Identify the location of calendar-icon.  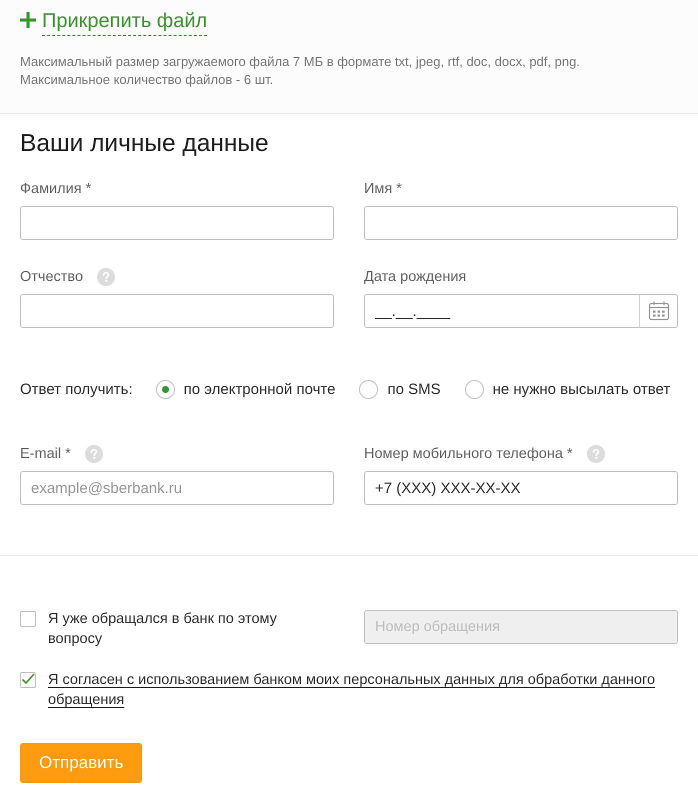
(659, 311).